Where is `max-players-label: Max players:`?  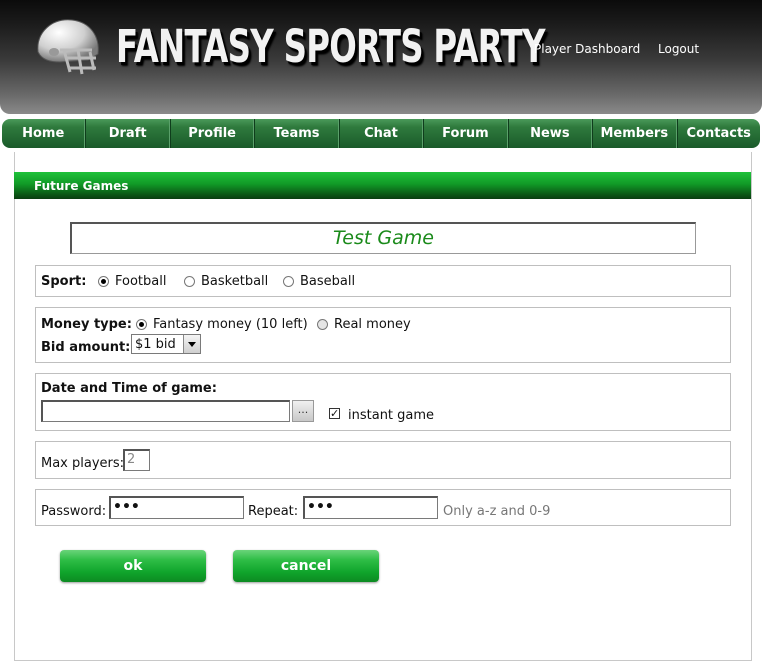
max-players-label: Max players: is located at coordinates (83, 463).